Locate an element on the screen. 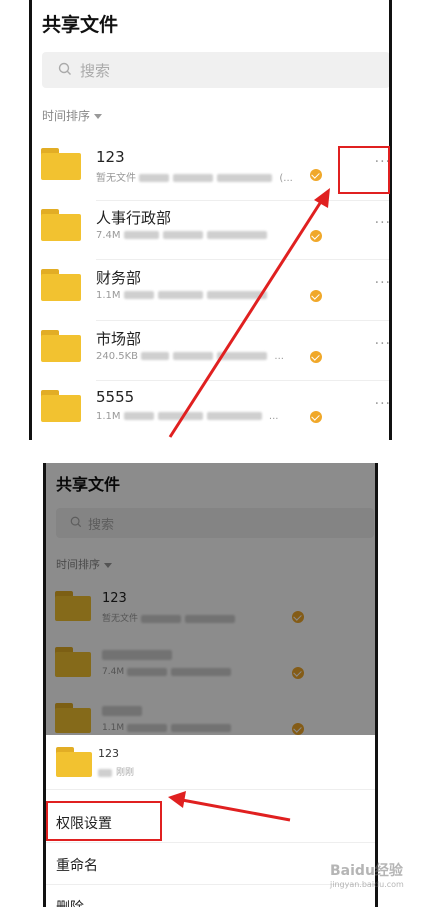 The width and height of the screenshot is (447, 907). list-item: 市场部 240.5KB ... ··· is located at coordinates (210, 354).